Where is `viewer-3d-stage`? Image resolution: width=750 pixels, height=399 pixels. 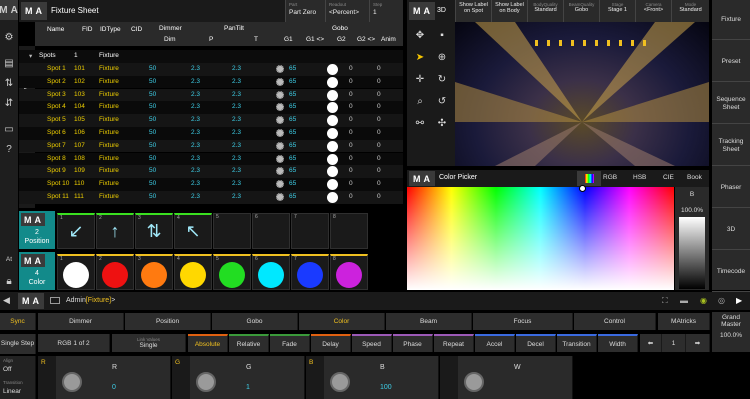
viewer-3d-stage is located at coordinates (582, 94).